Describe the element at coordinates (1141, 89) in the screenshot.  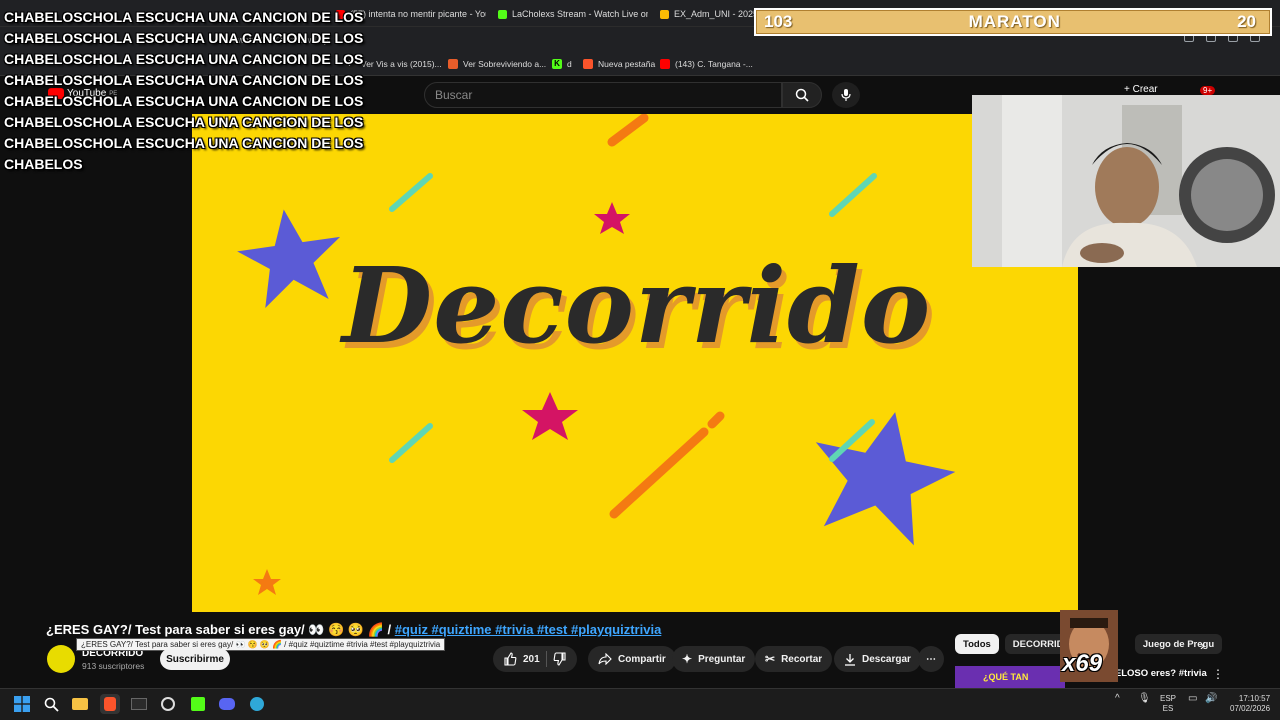
I see `create-button: + Crear` at that location.